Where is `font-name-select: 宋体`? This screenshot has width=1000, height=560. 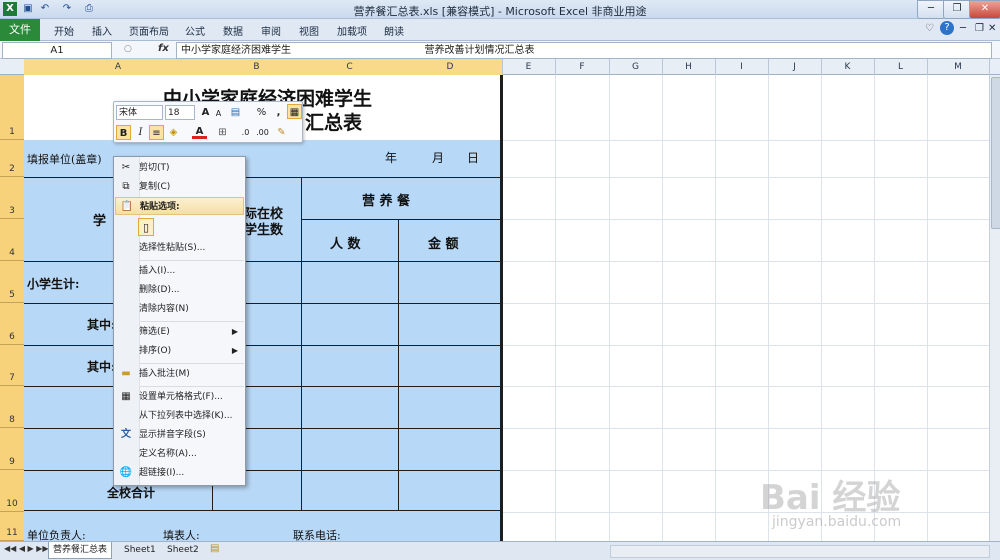
font-name-select: 宋体 is located at coordinates (139, 112).